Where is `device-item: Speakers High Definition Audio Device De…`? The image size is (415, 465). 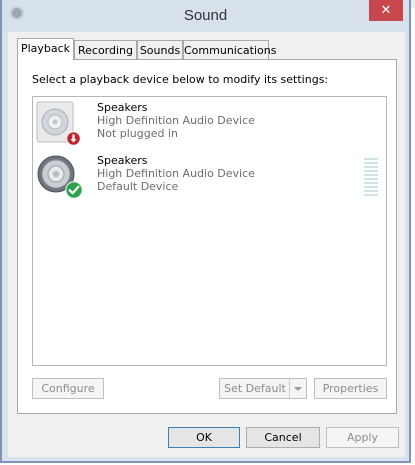
device-item: Speakers High Definition Audio Device De… is located at coordinates (209, 175).